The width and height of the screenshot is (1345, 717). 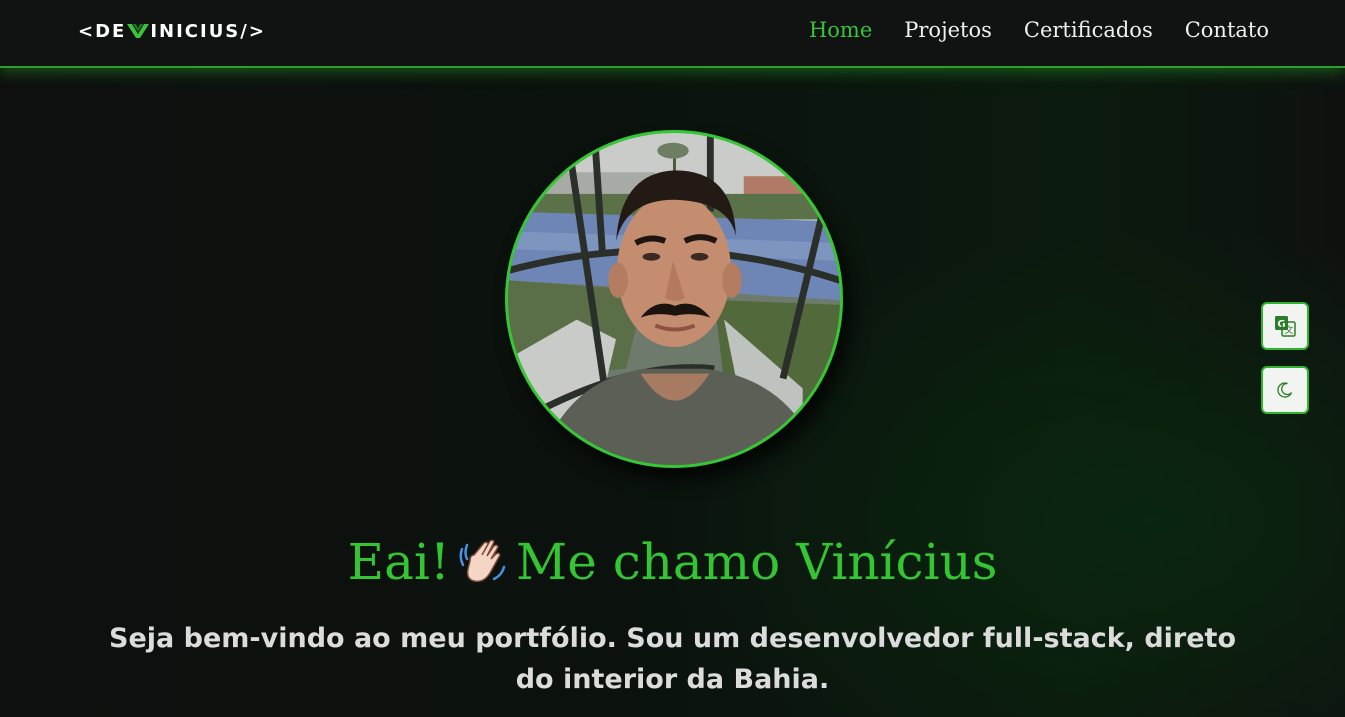 I want to click on logo-prefix: <DE, so click(x=102, y=31).